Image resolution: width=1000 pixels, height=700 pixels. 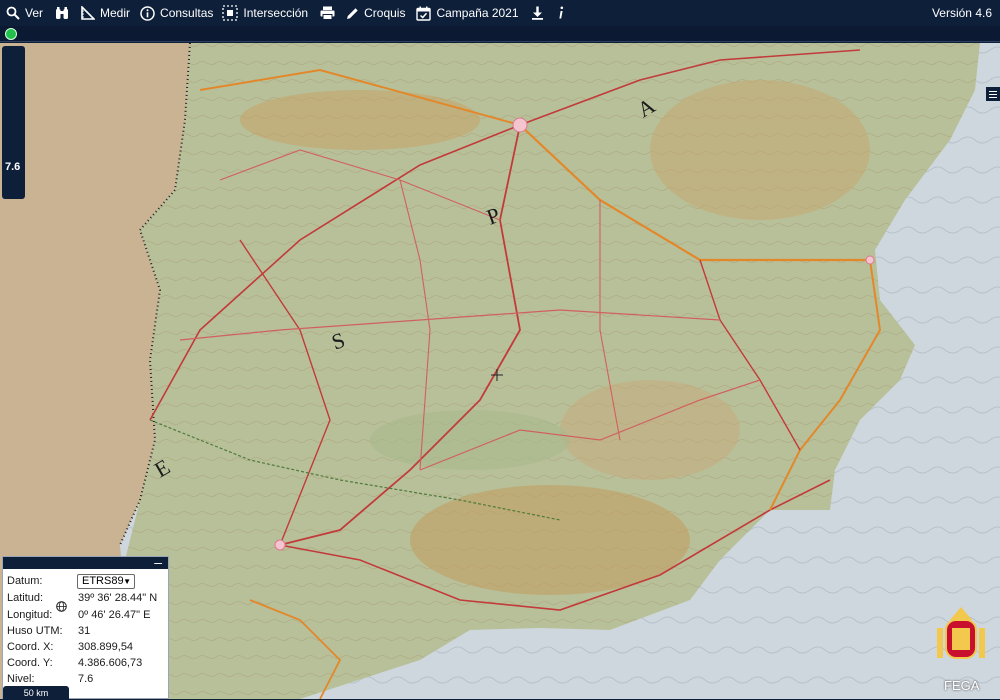 I want to click on layers-menu-button, so click(x=993, y=94).